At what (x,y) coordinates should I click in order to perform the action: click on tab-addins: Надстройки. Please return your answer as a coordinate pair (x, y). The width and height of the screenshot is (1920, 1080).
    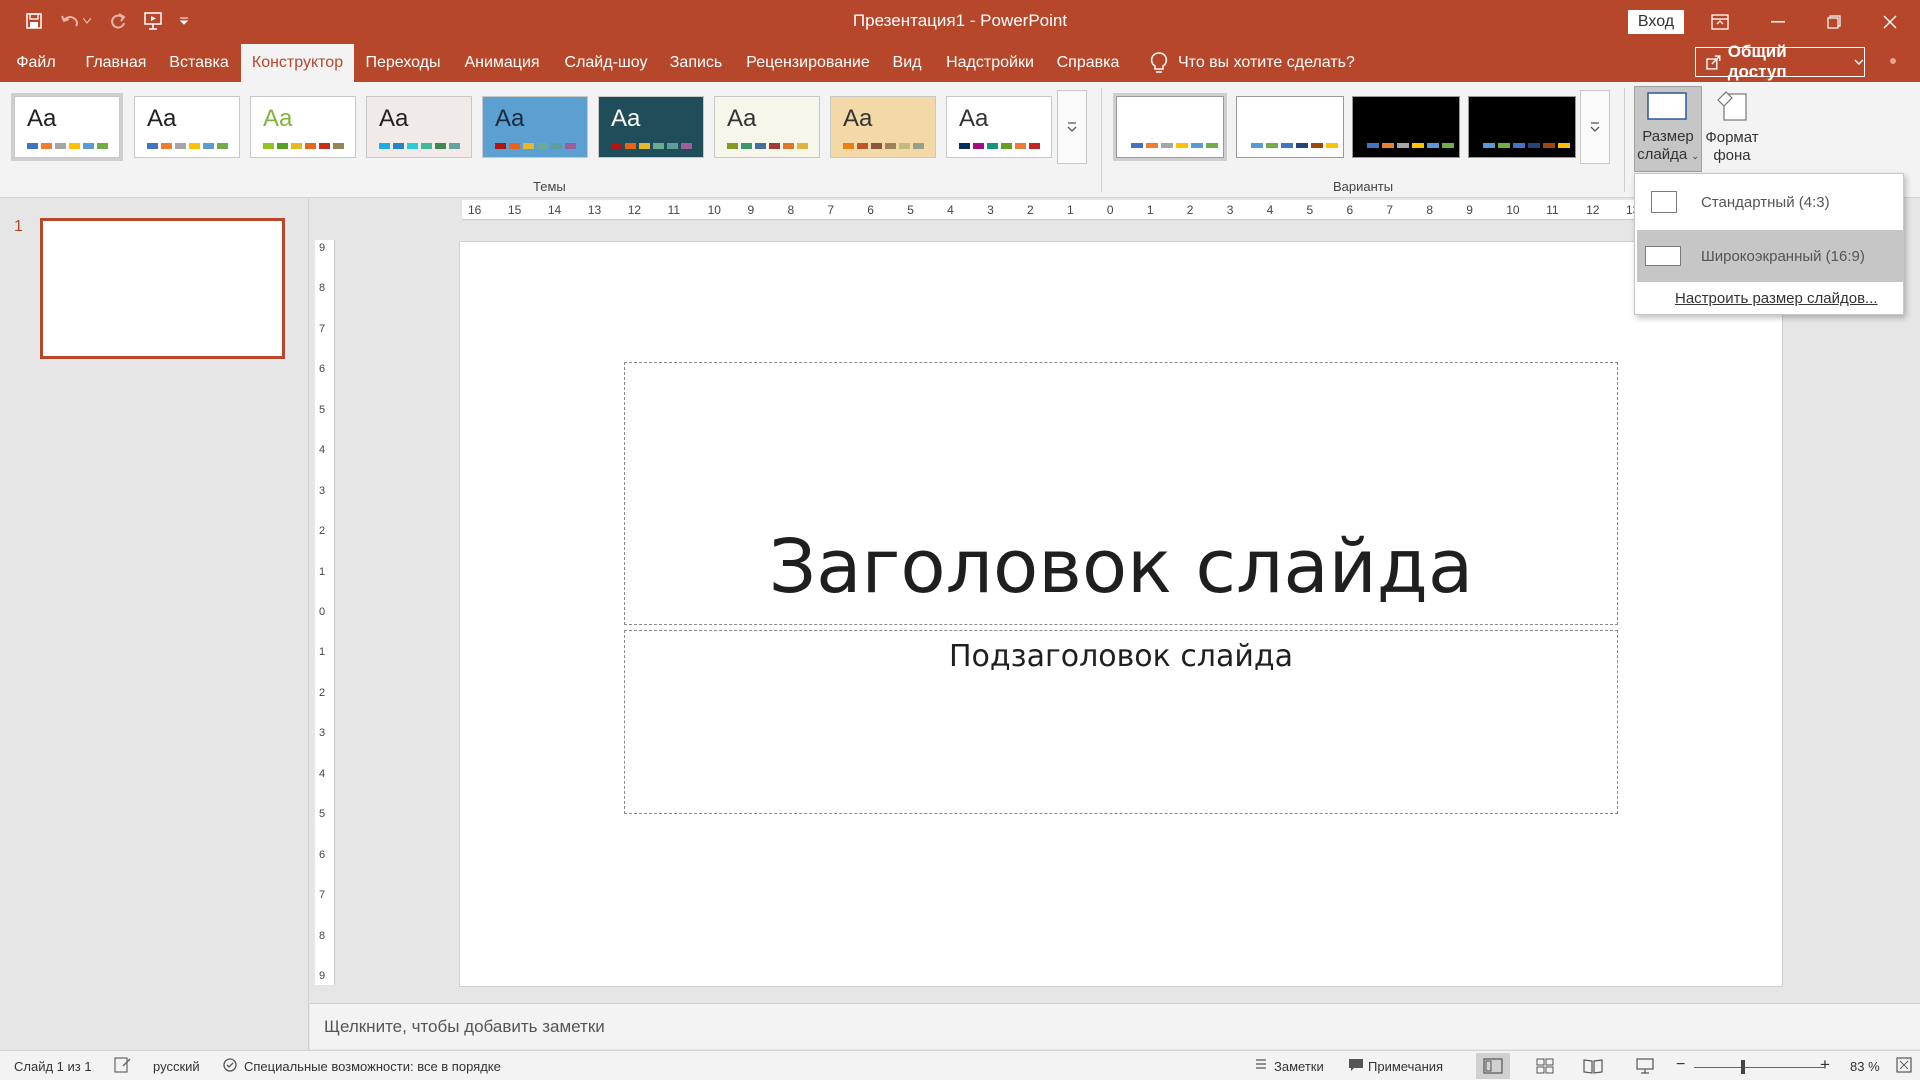
    Looking at the image, I should click on (990, 63).